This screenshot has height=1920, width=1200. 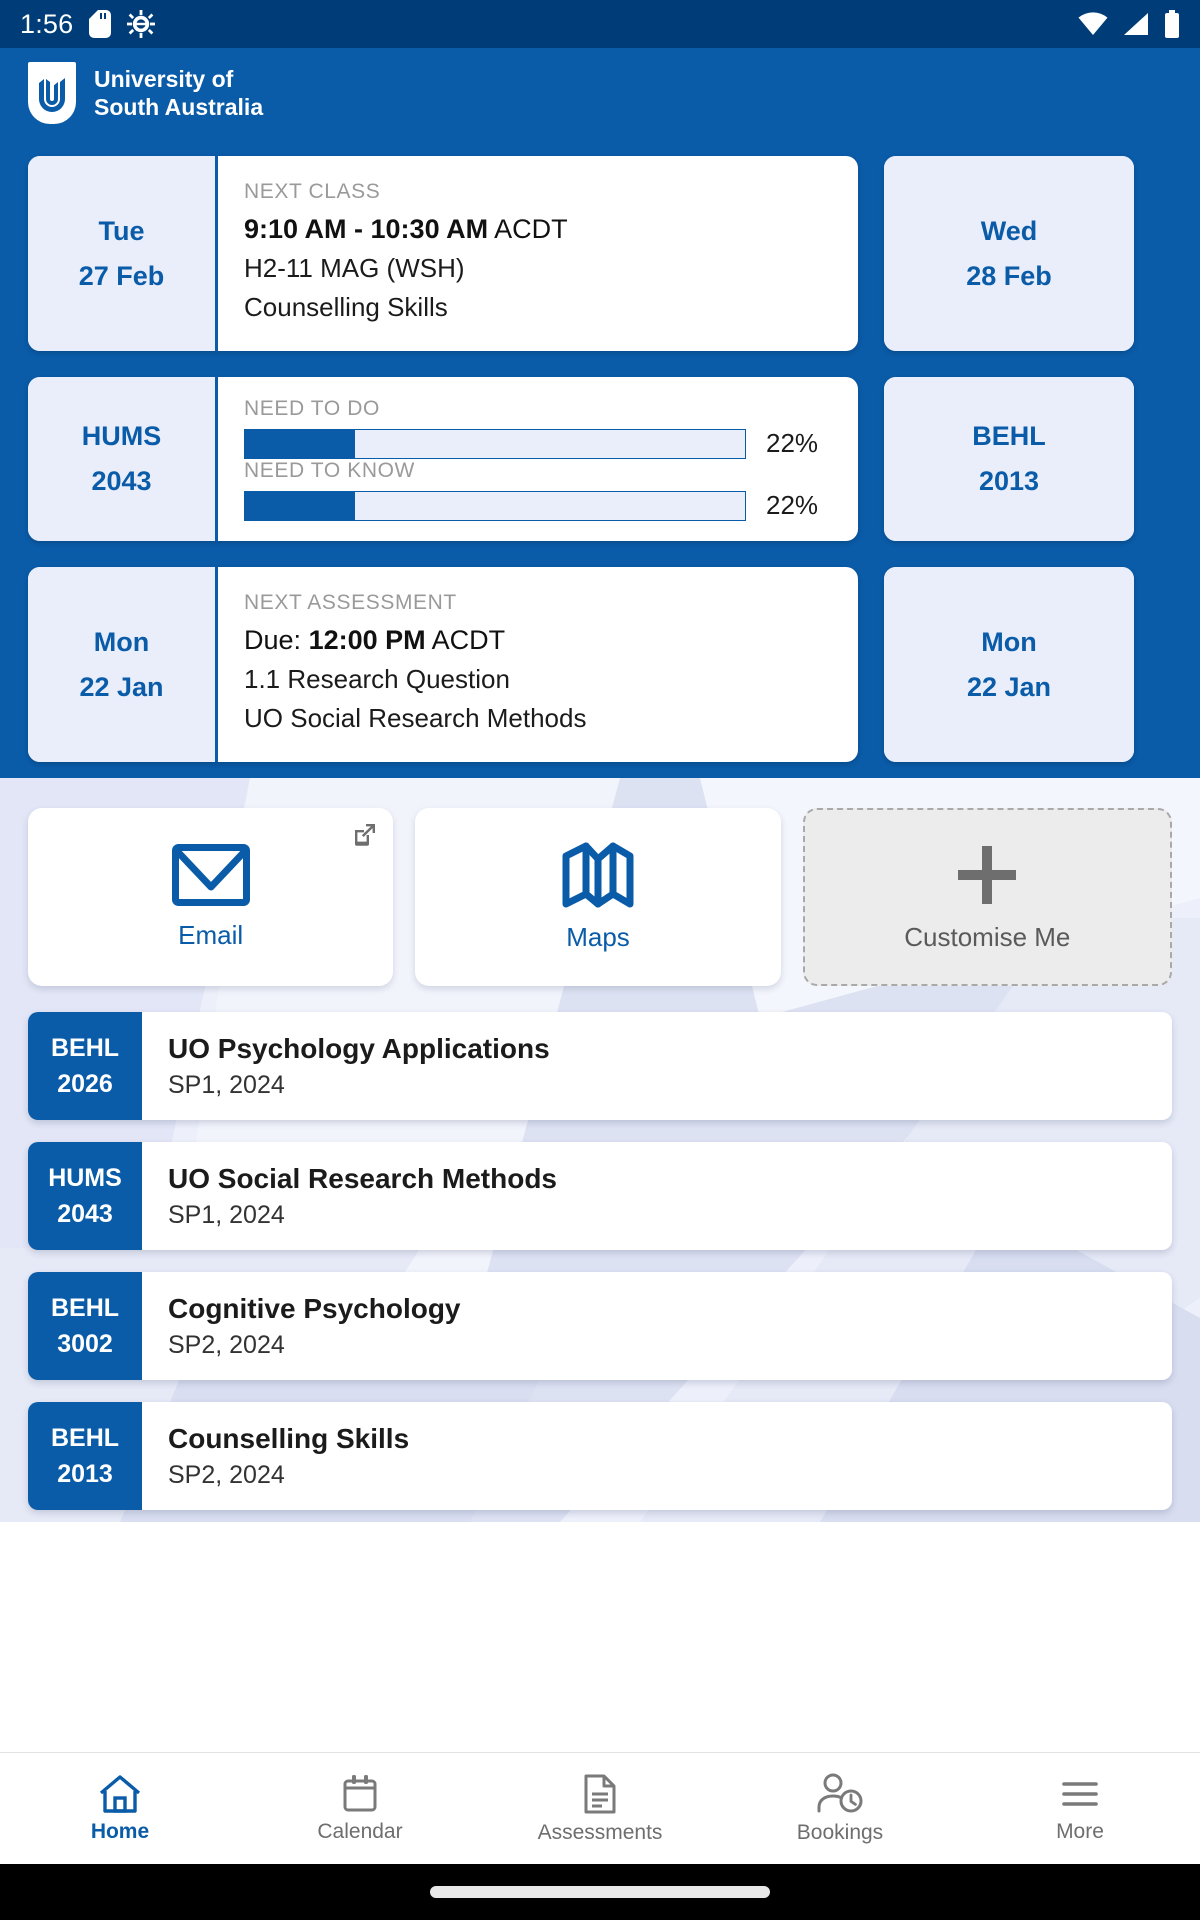 I want to click on calendar-icon, so click(x=360, y=1792).